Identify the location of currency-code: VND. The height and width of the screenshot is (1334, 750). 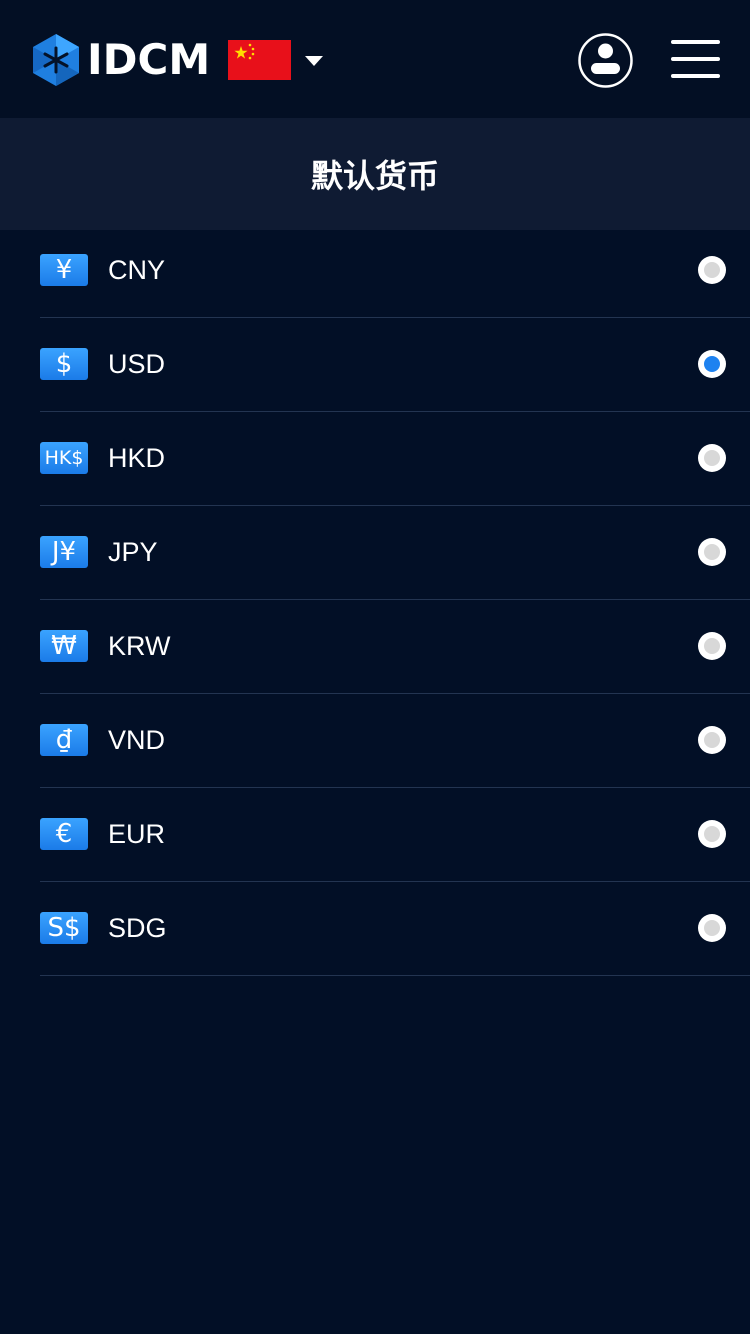
(137, 740).